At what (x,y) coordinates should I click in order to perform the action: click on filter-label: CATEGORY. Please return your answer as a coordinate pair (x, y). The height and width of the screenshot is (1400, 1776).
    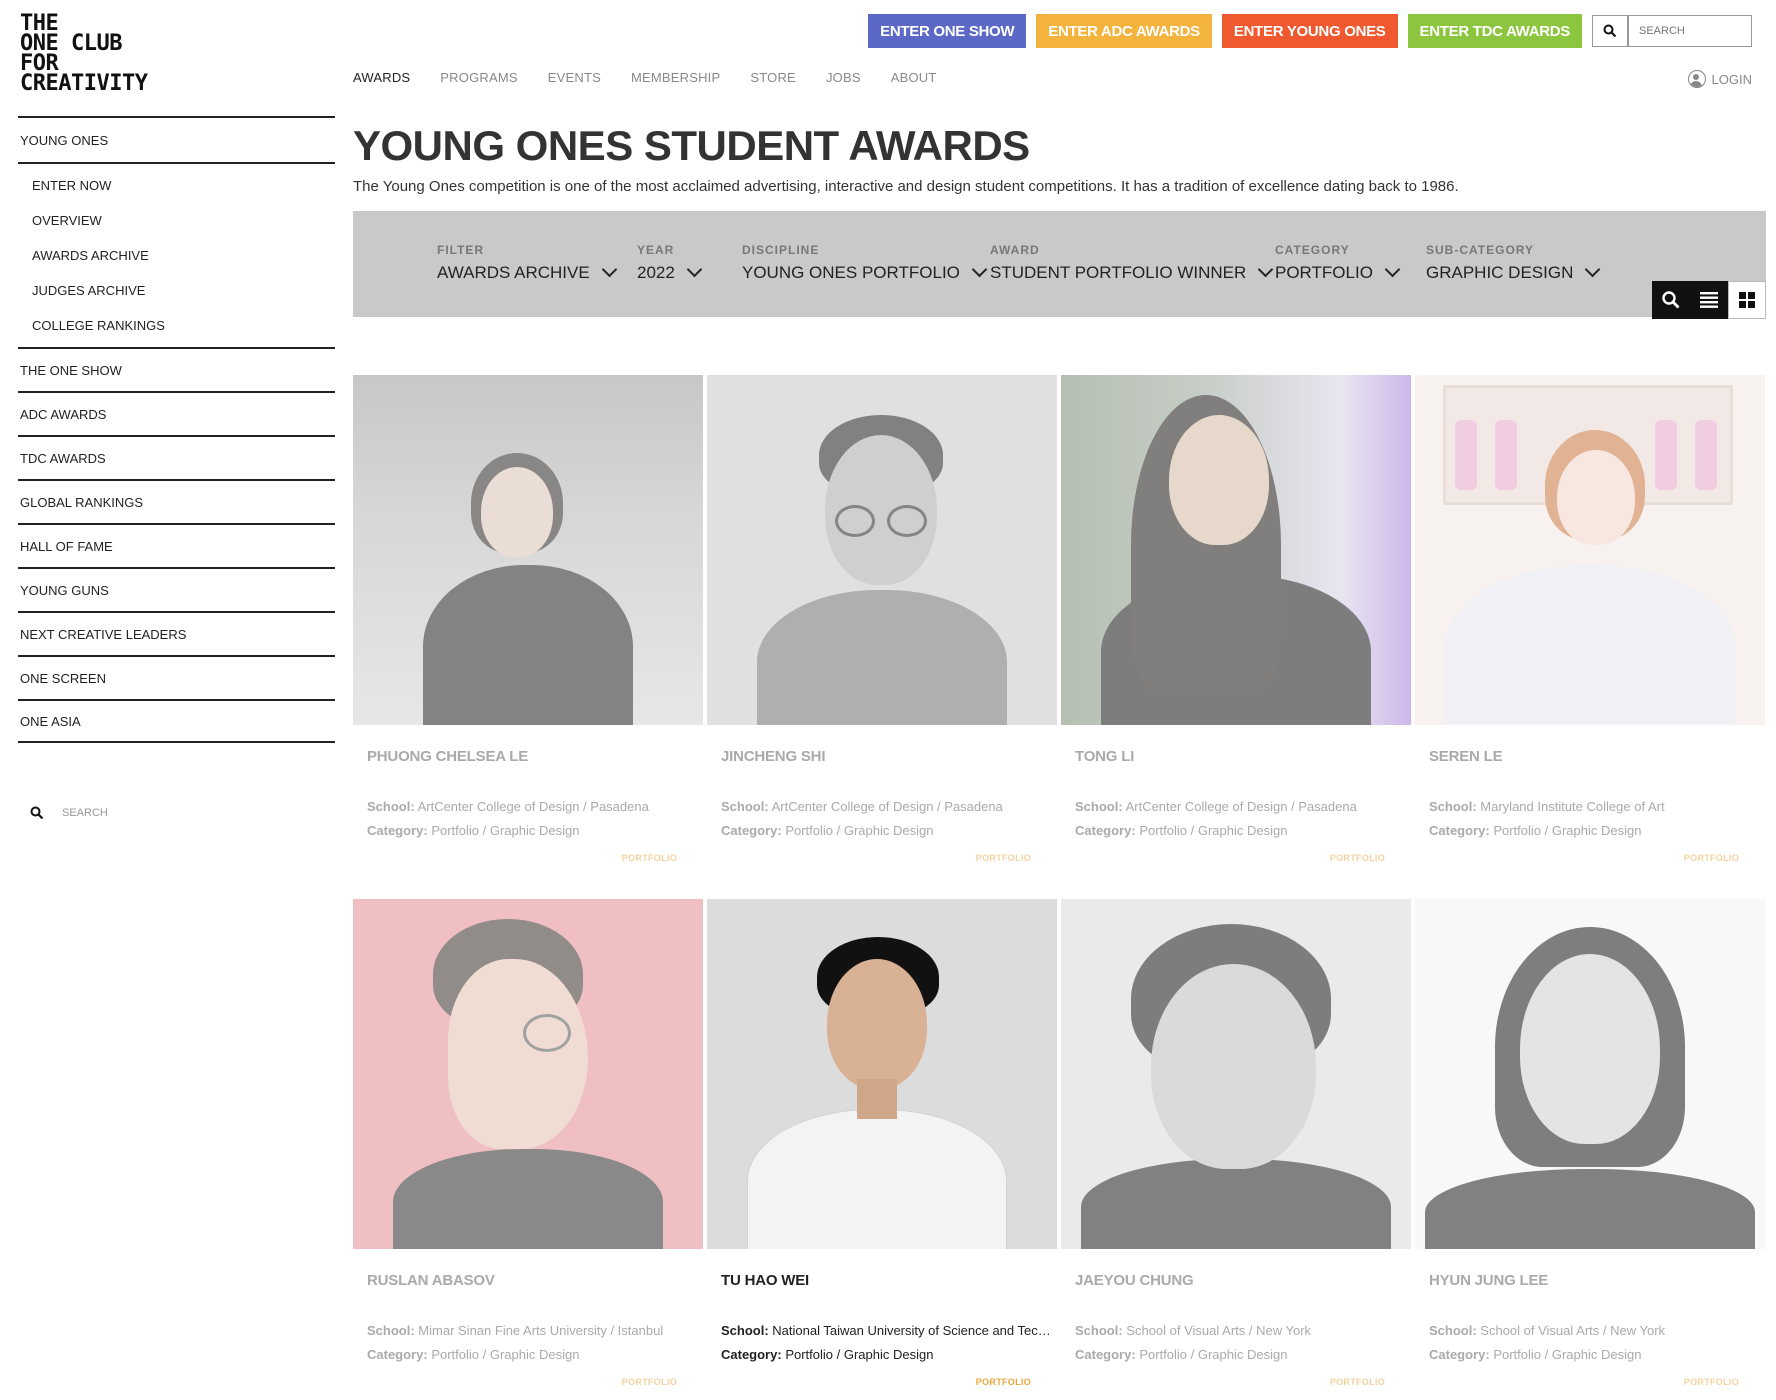
    Looking at the image, I should click on (1312, 250).